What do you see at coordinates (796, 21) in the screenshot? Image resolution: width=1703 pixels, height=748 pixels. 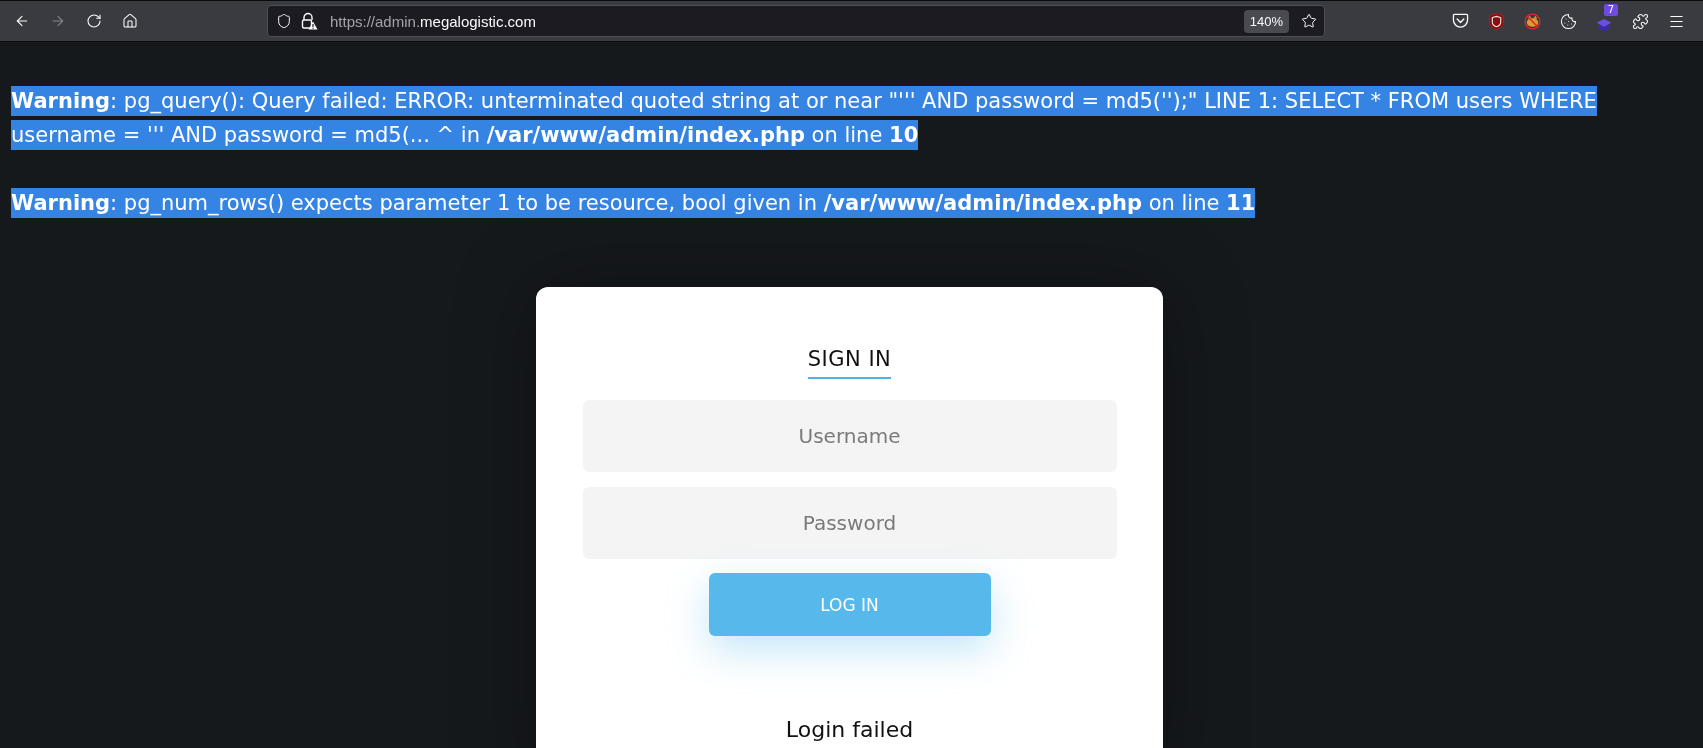 I see `address-bar: https://admin.megalogistic.com 140%` at bounding box center [796, 21].